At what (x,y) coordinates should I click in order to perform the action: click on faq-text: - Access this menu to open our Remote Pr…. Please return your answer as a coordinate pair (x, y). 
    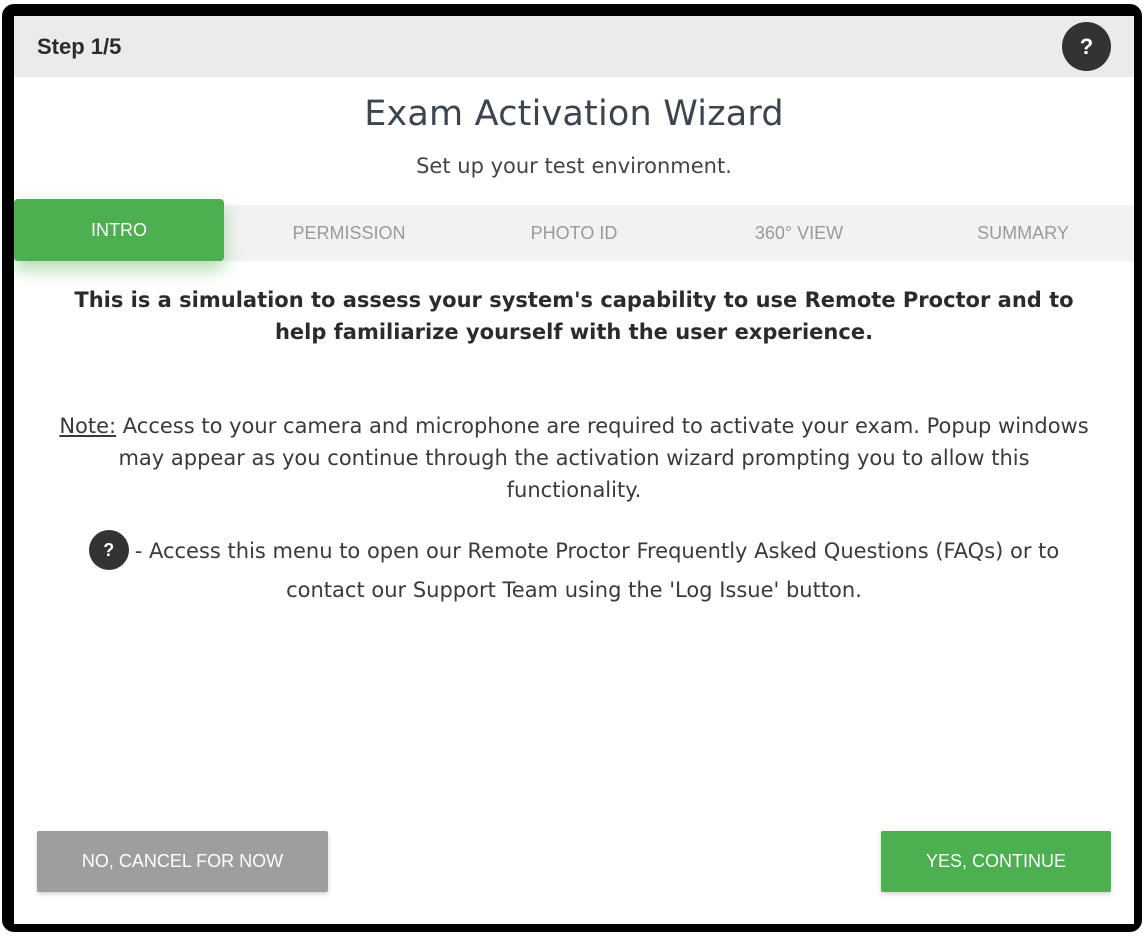
    Looking at the image, I should click on (597, 570).